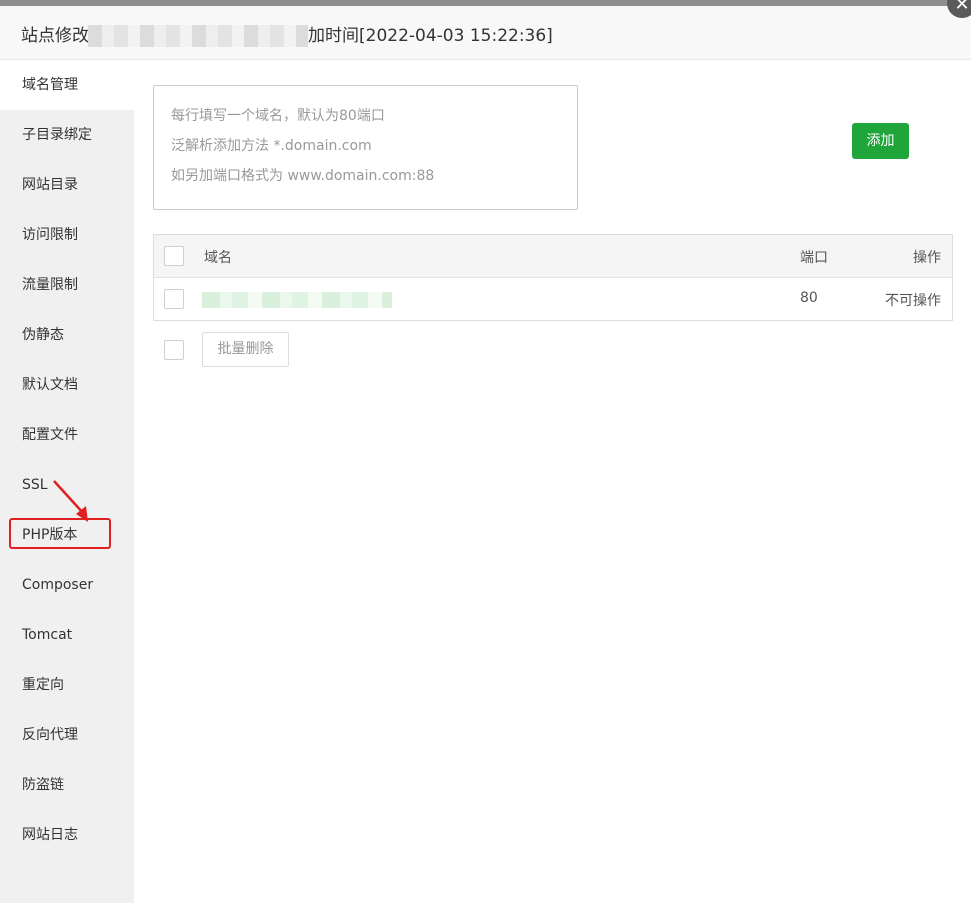 Image resolution: width=971 pixels, height=903 pixels. What do you see at coordinates (67, 785) in the screenshot?
I see `sidebar-item-hotlink-protection: 防盗链` at bounding box center [67, 785].